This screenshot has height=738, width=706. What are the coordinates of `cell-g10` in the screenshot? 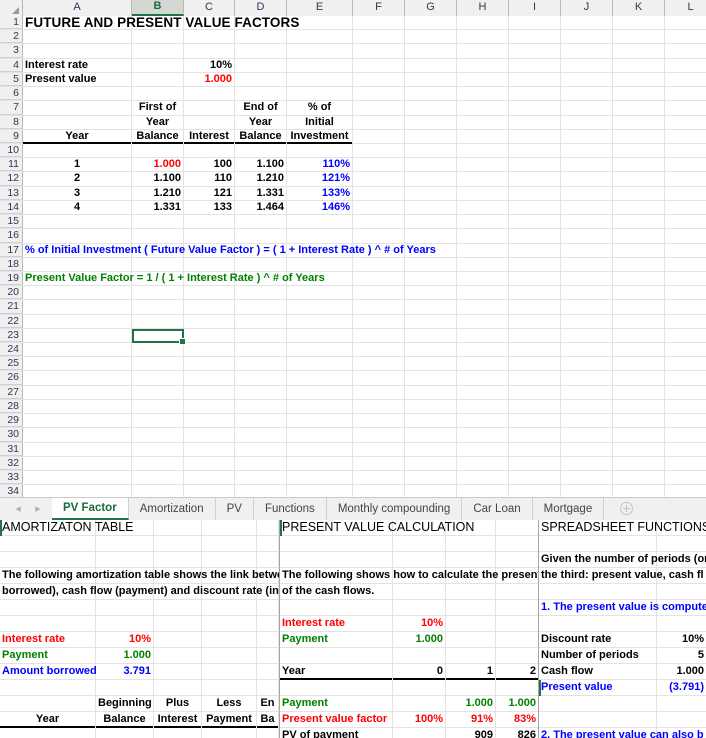 It's located at (431, 151).